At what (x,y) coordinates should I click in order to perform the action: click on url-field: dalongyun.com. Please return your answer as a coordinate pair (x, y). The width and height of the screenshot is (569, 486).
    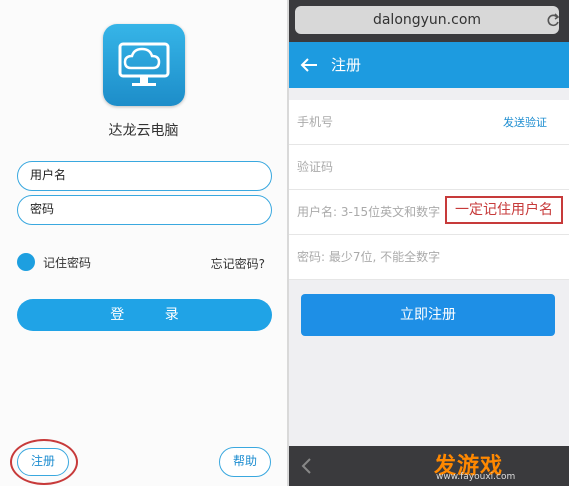
    Looking at the image, I should click on (427, 20).